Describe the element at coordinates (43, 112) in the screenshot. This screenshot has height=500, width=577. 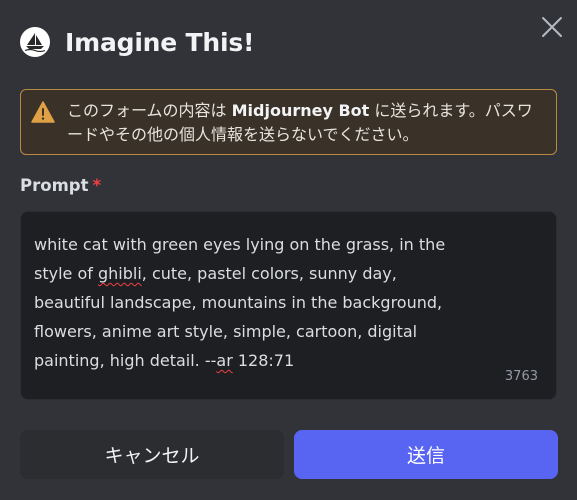
I see `warning-triangle-icon` at that location.